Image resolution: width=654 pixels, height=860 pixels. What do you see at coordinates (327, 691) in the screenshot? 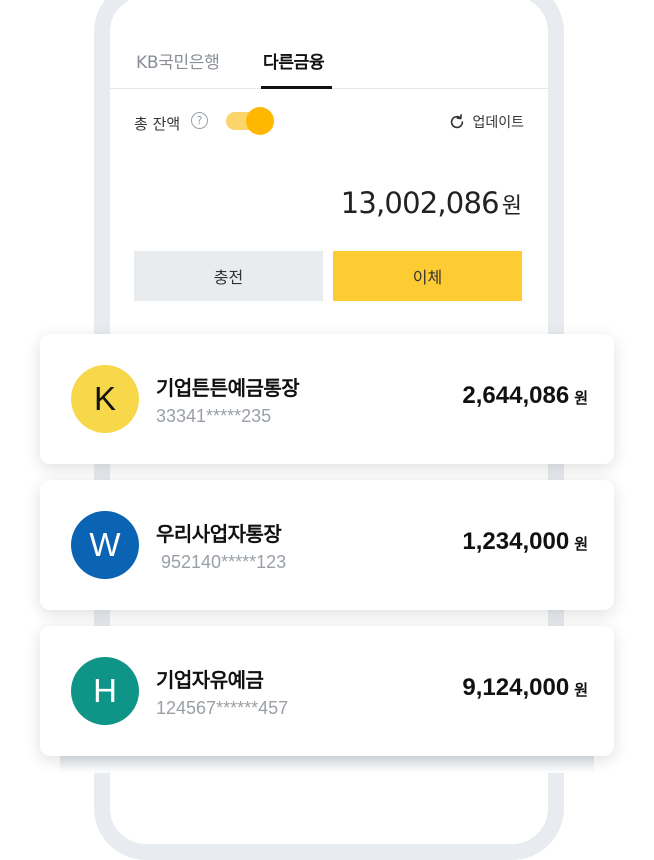
I see `account-card: H 기업자유예금 124567******457 9,124,000 원` at bounding box center [327, 691].